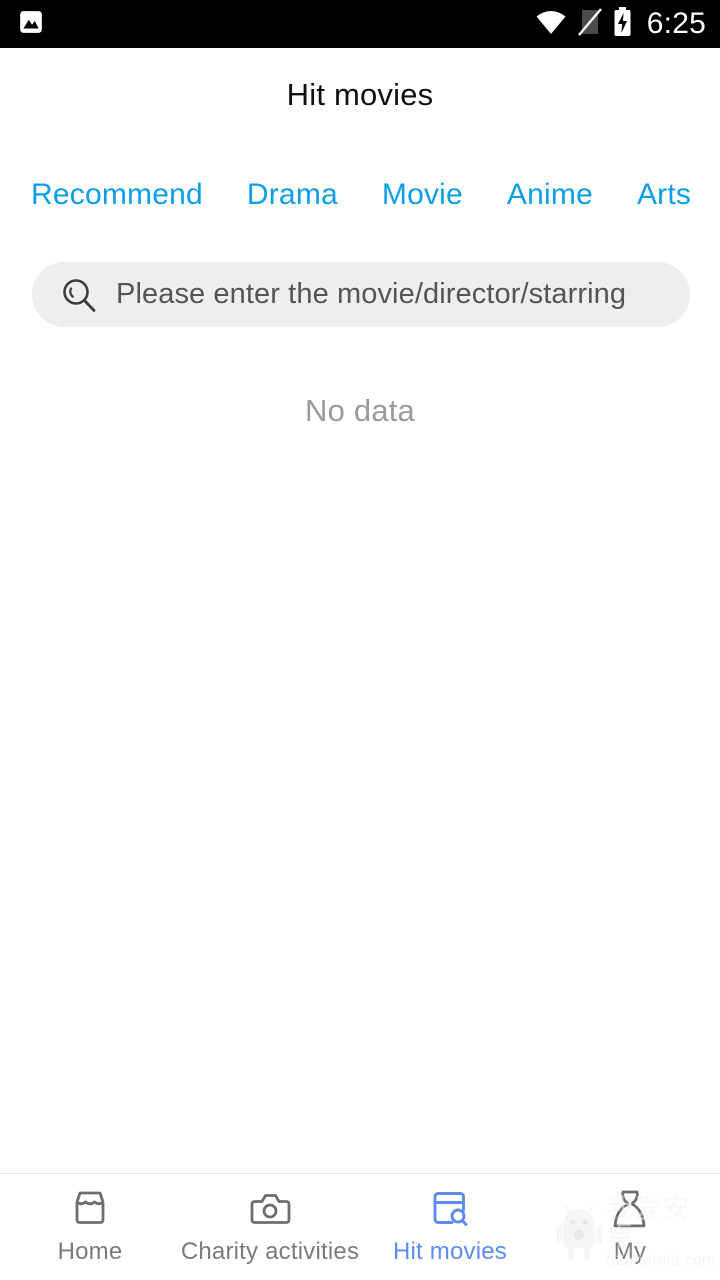  I want to click on search-input: Please enter the movie/director/starring, so click(361, 294).